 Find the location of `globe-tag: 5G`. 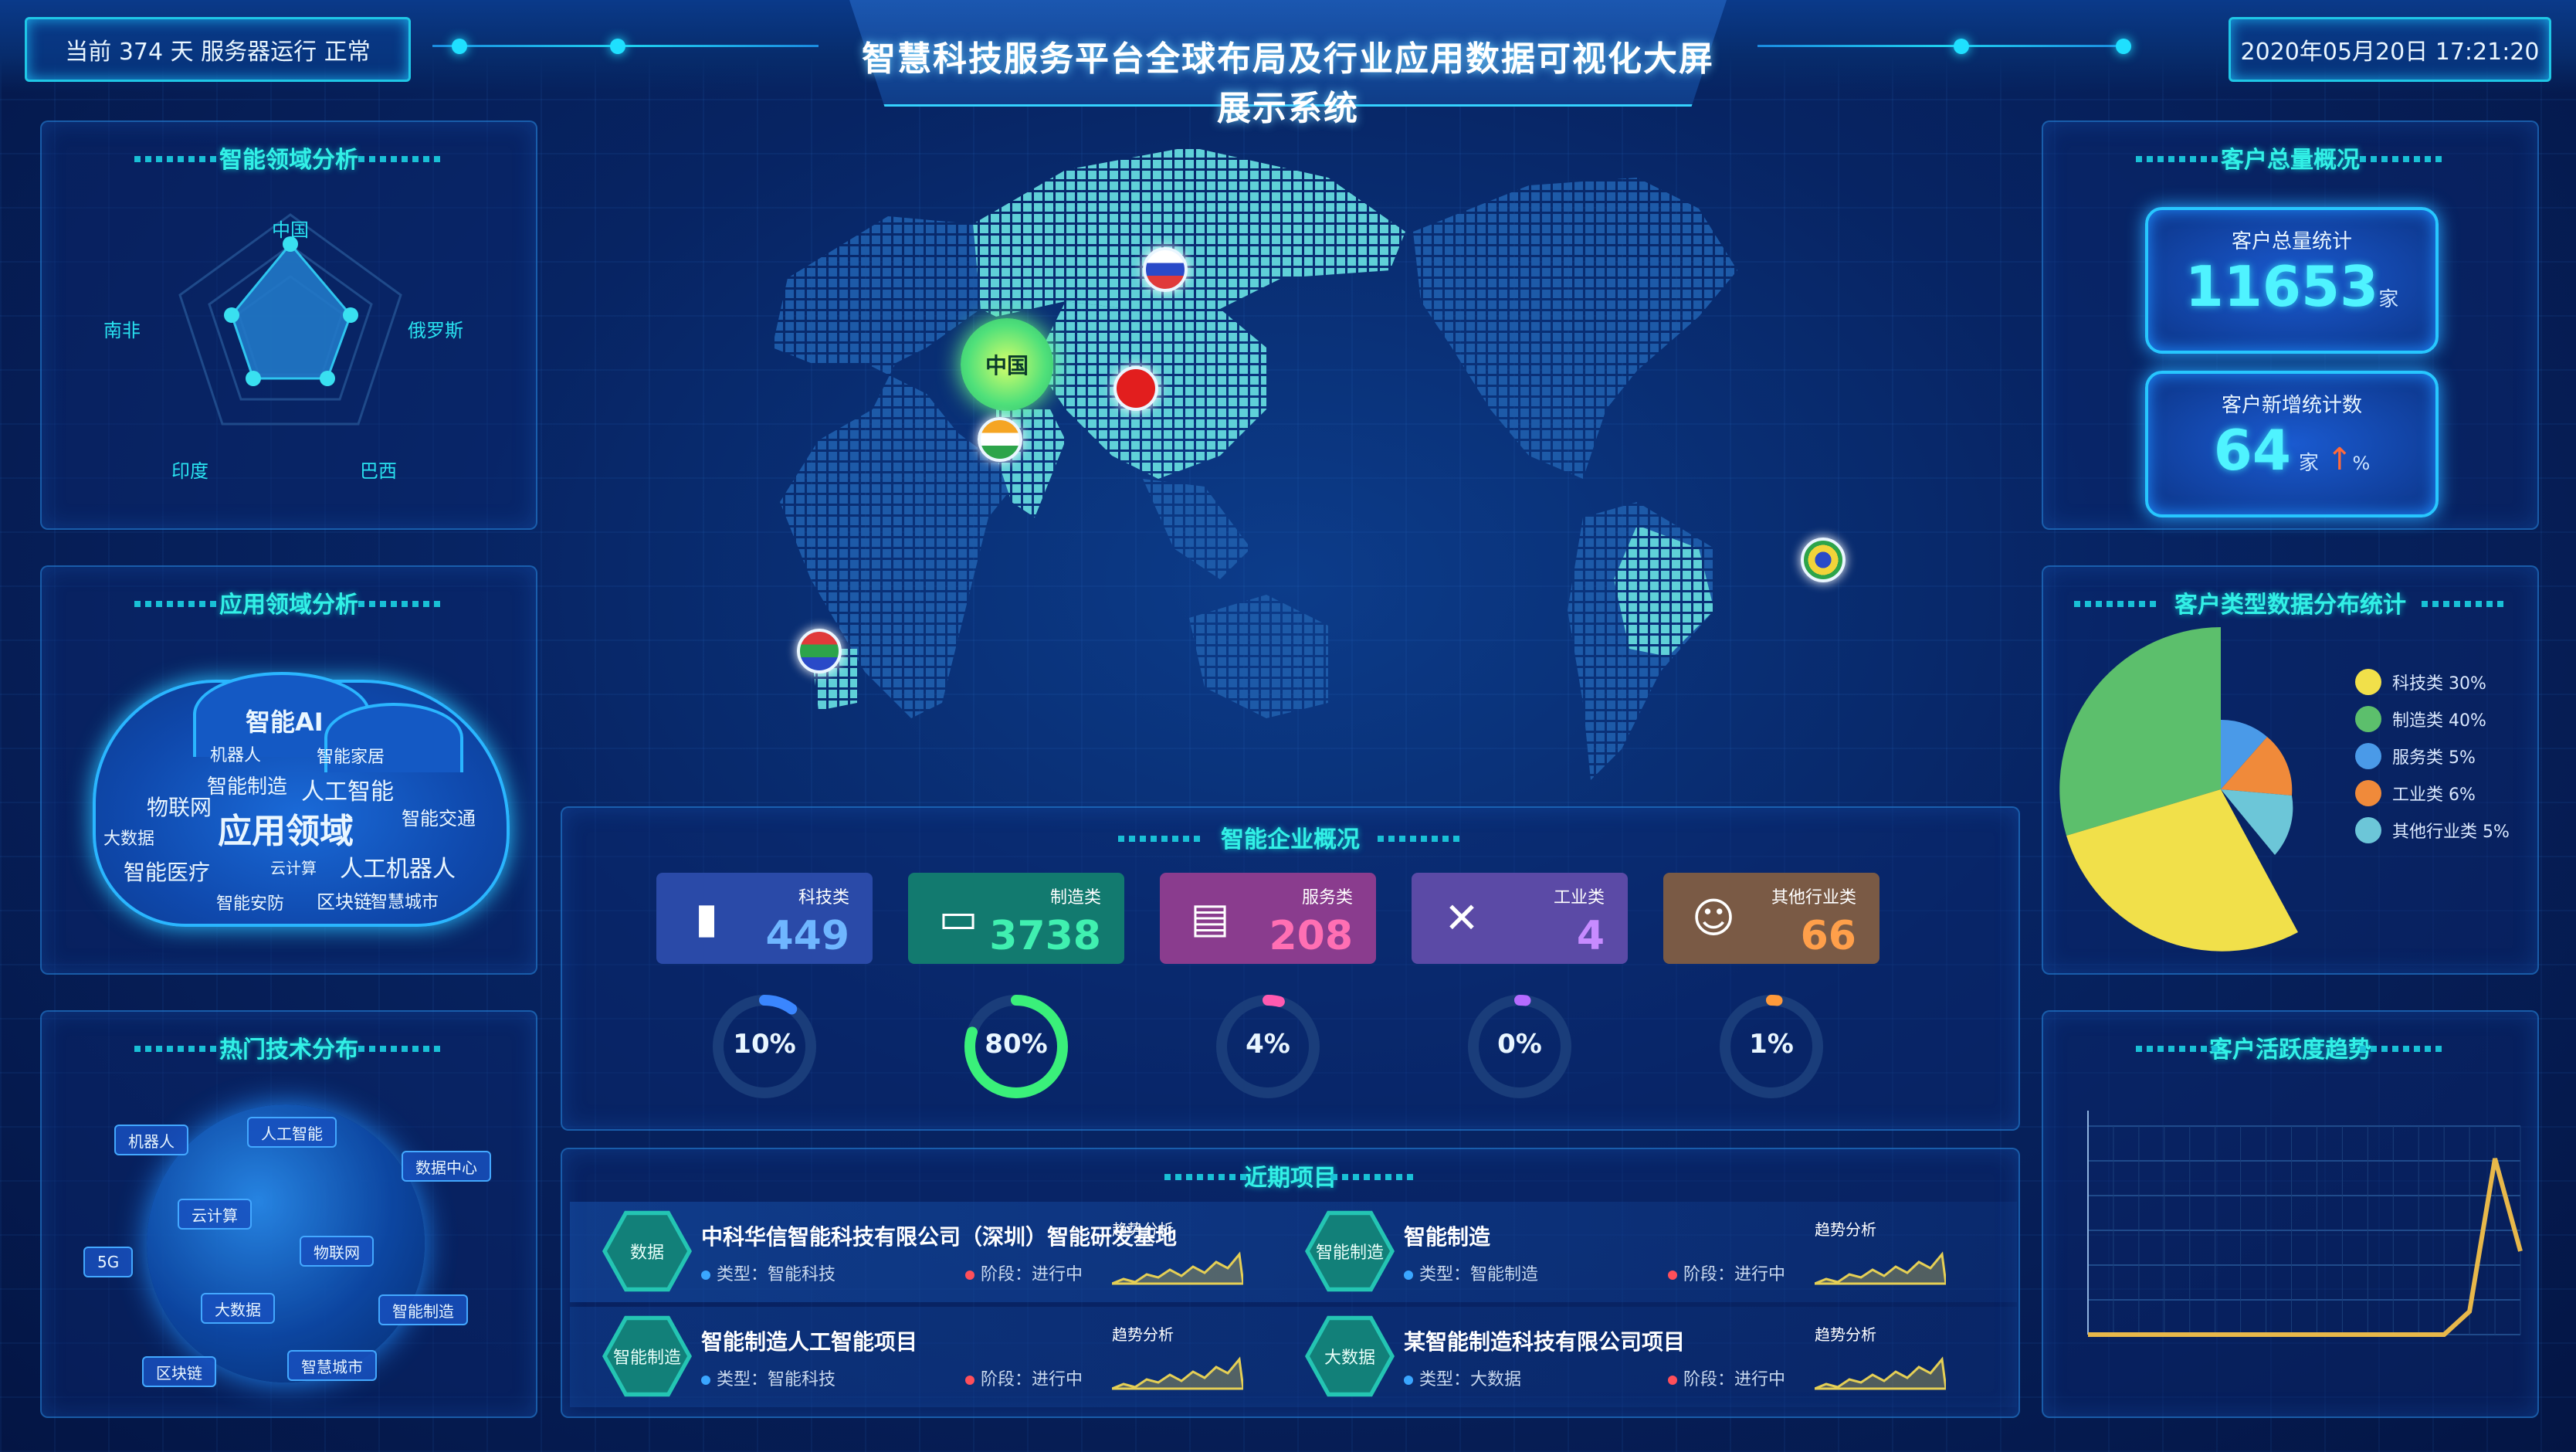

globe-tag: 5G is located at coordinates (108, 1262).